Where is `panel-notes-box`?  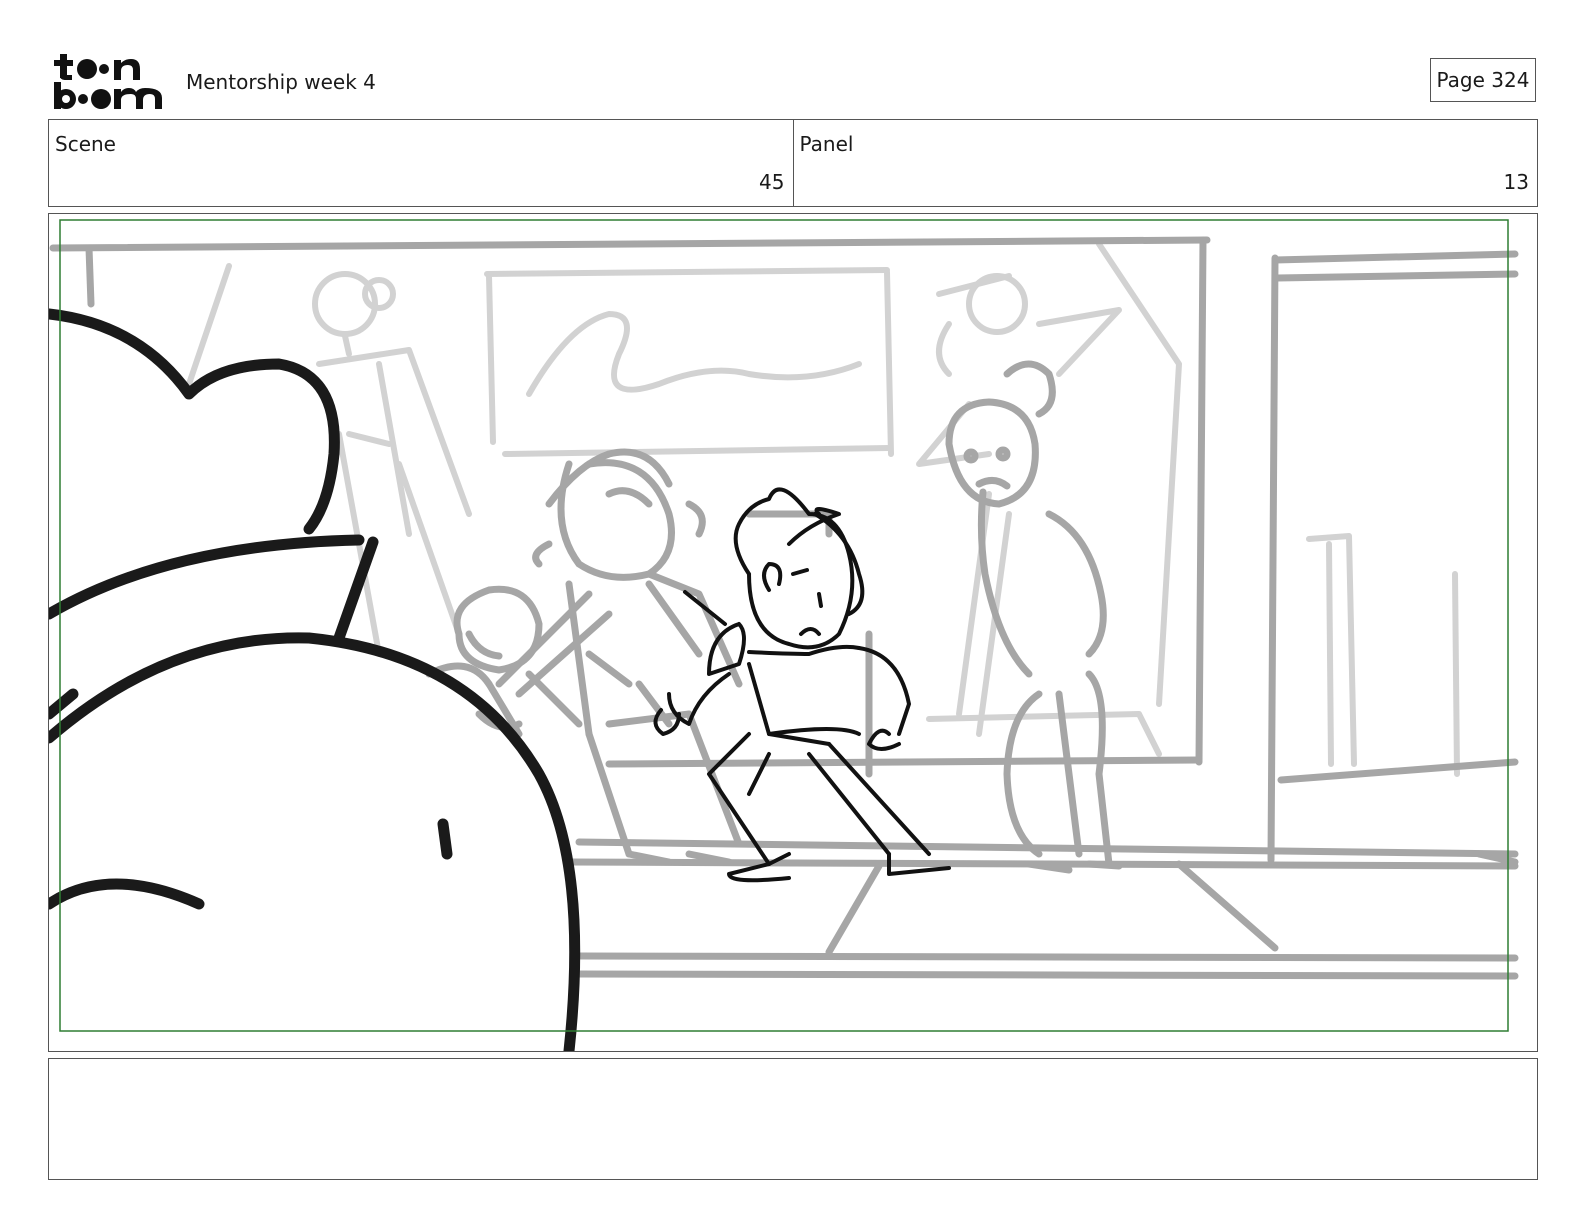
panel-notes-box is located at coordinates (793, 1119).